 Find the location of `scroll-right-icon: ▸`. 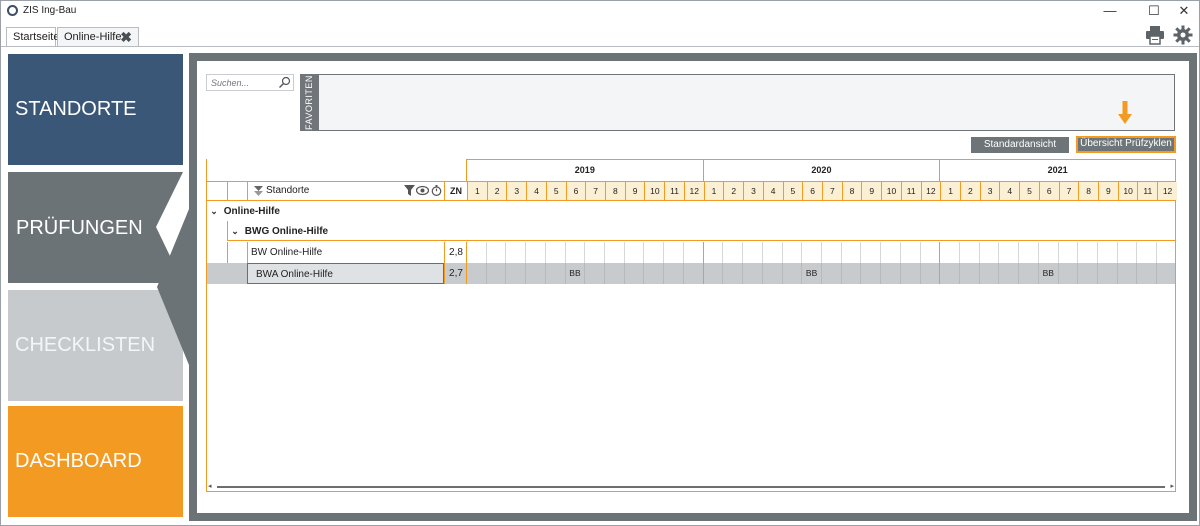

scroll-right-icon: ▸ is located at coordinates (1172, 486).